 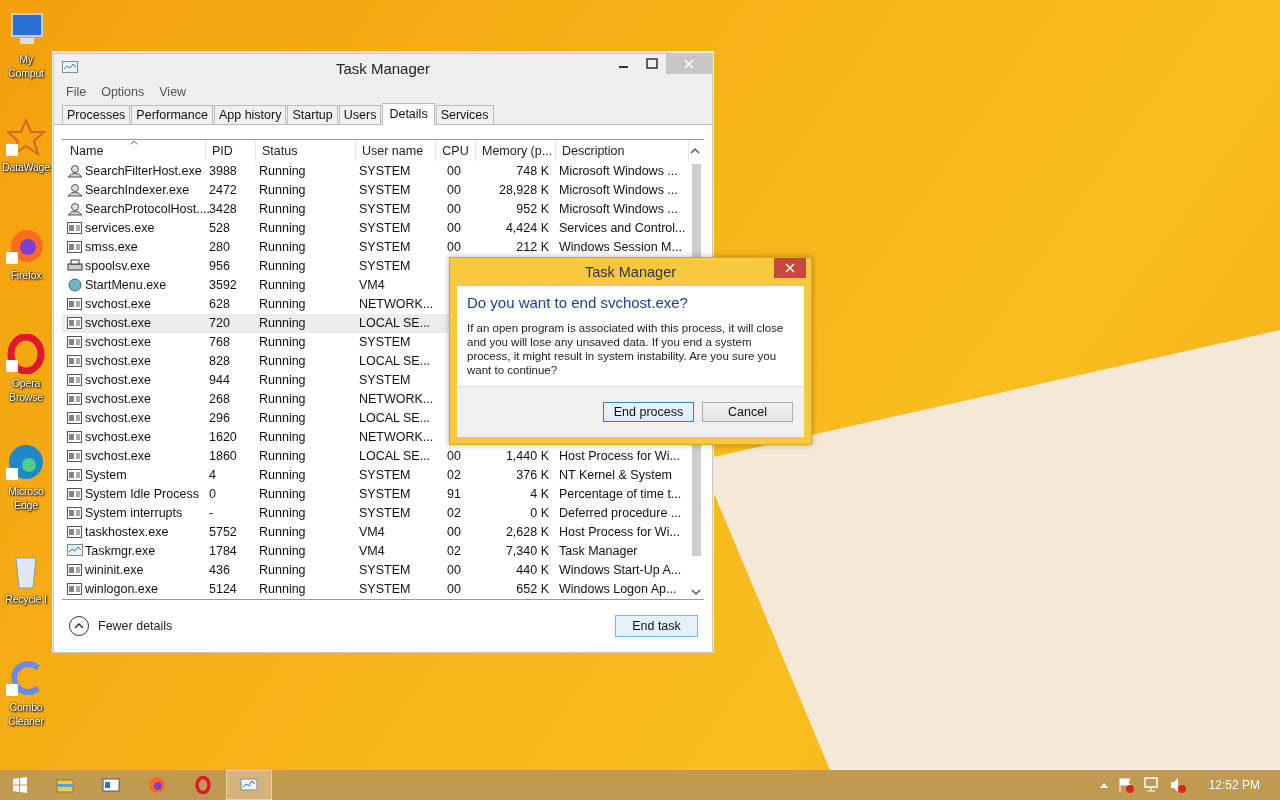 What do you see at coordinates (312, 114) in the screenshot?
I see `tab: Startup` at bounding box center [312, 114].